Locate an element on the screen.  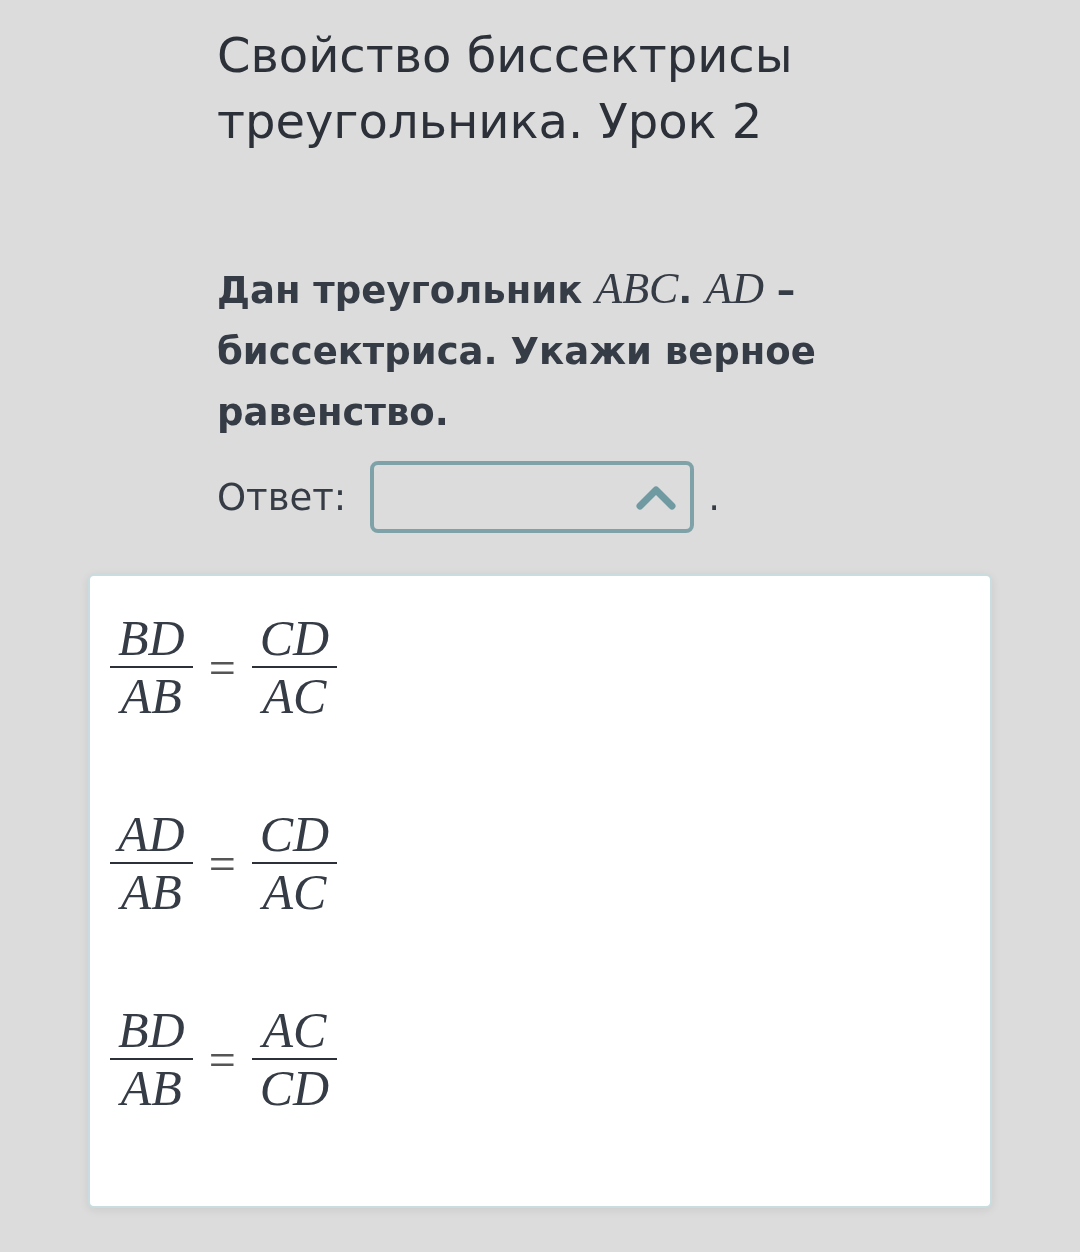
fraction-numerator: AC is located at coordinates (293, 1030).